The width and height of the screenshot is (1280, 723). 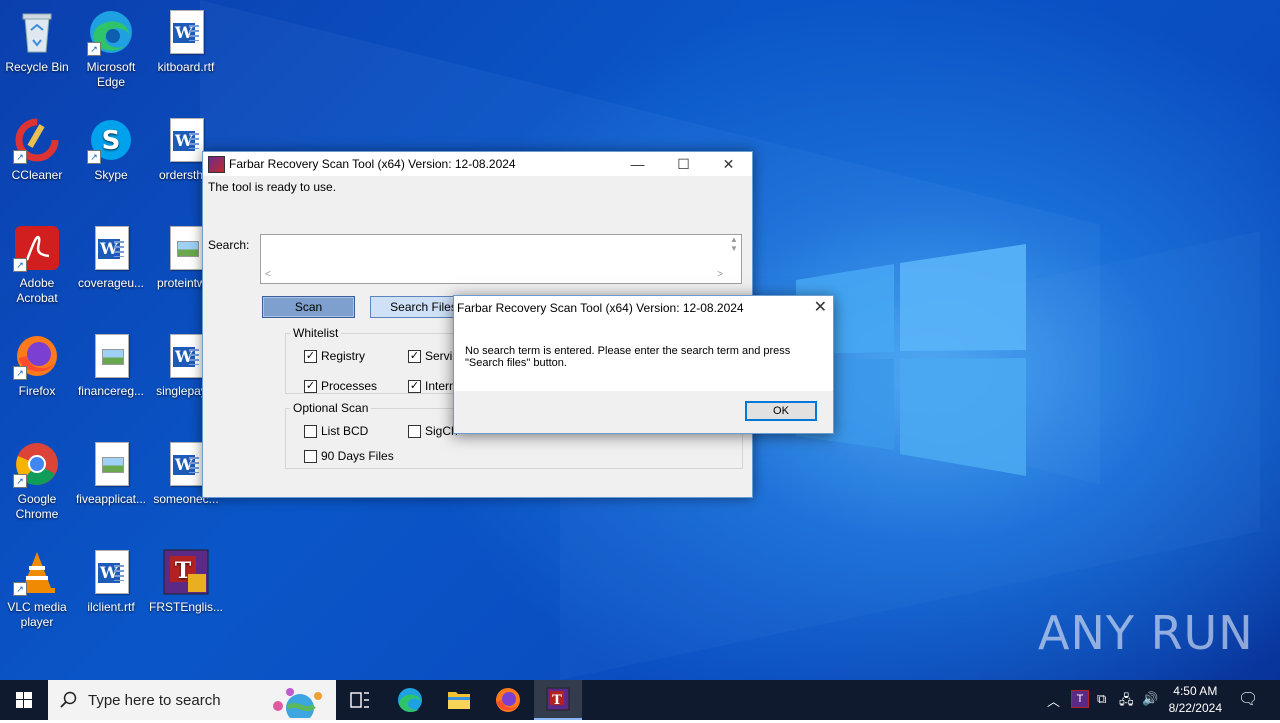 I want to click on checkbox-processes: ✓ Processes, so click(x=340, y=386).